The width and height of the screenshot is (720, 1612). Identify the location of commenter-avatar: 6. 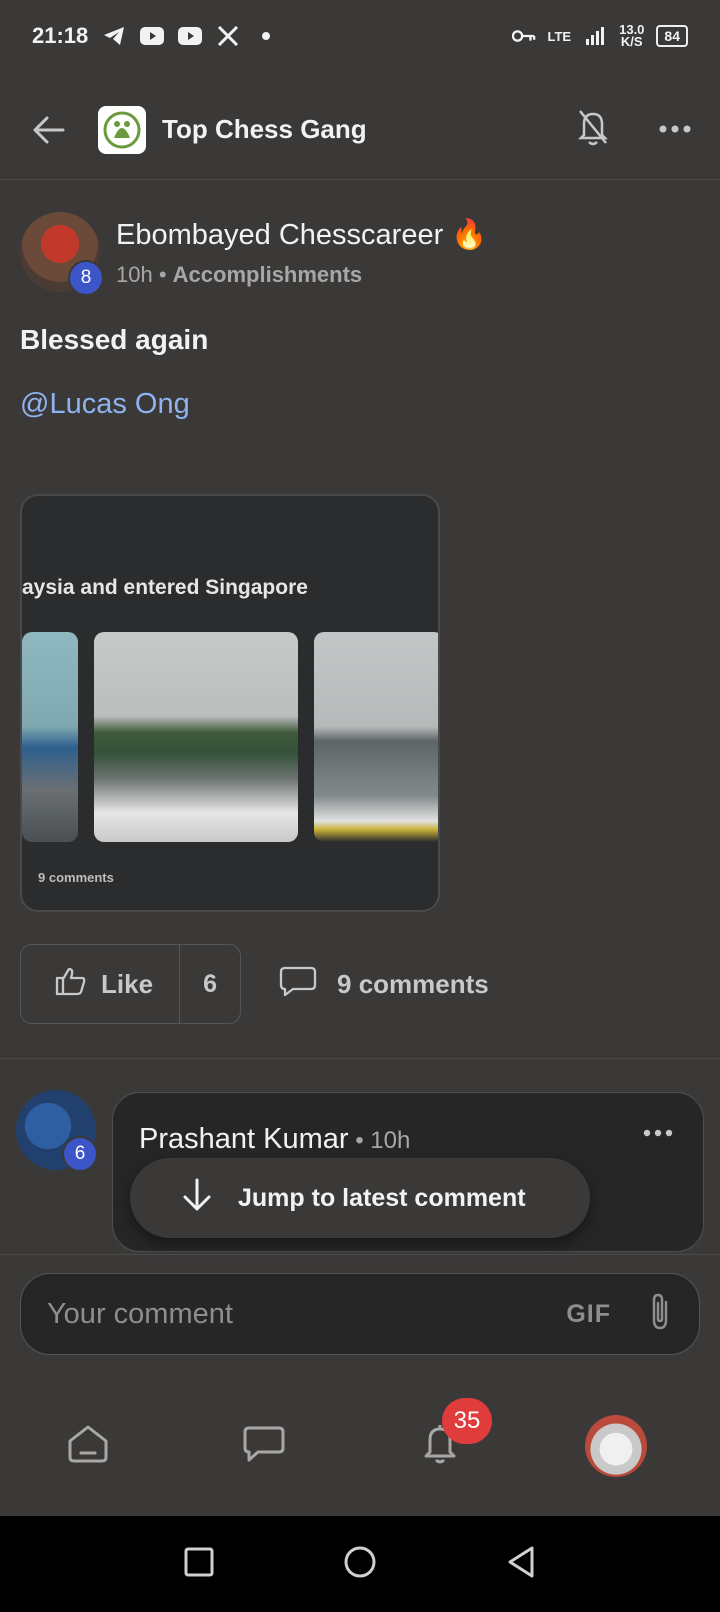
(57, 1131).